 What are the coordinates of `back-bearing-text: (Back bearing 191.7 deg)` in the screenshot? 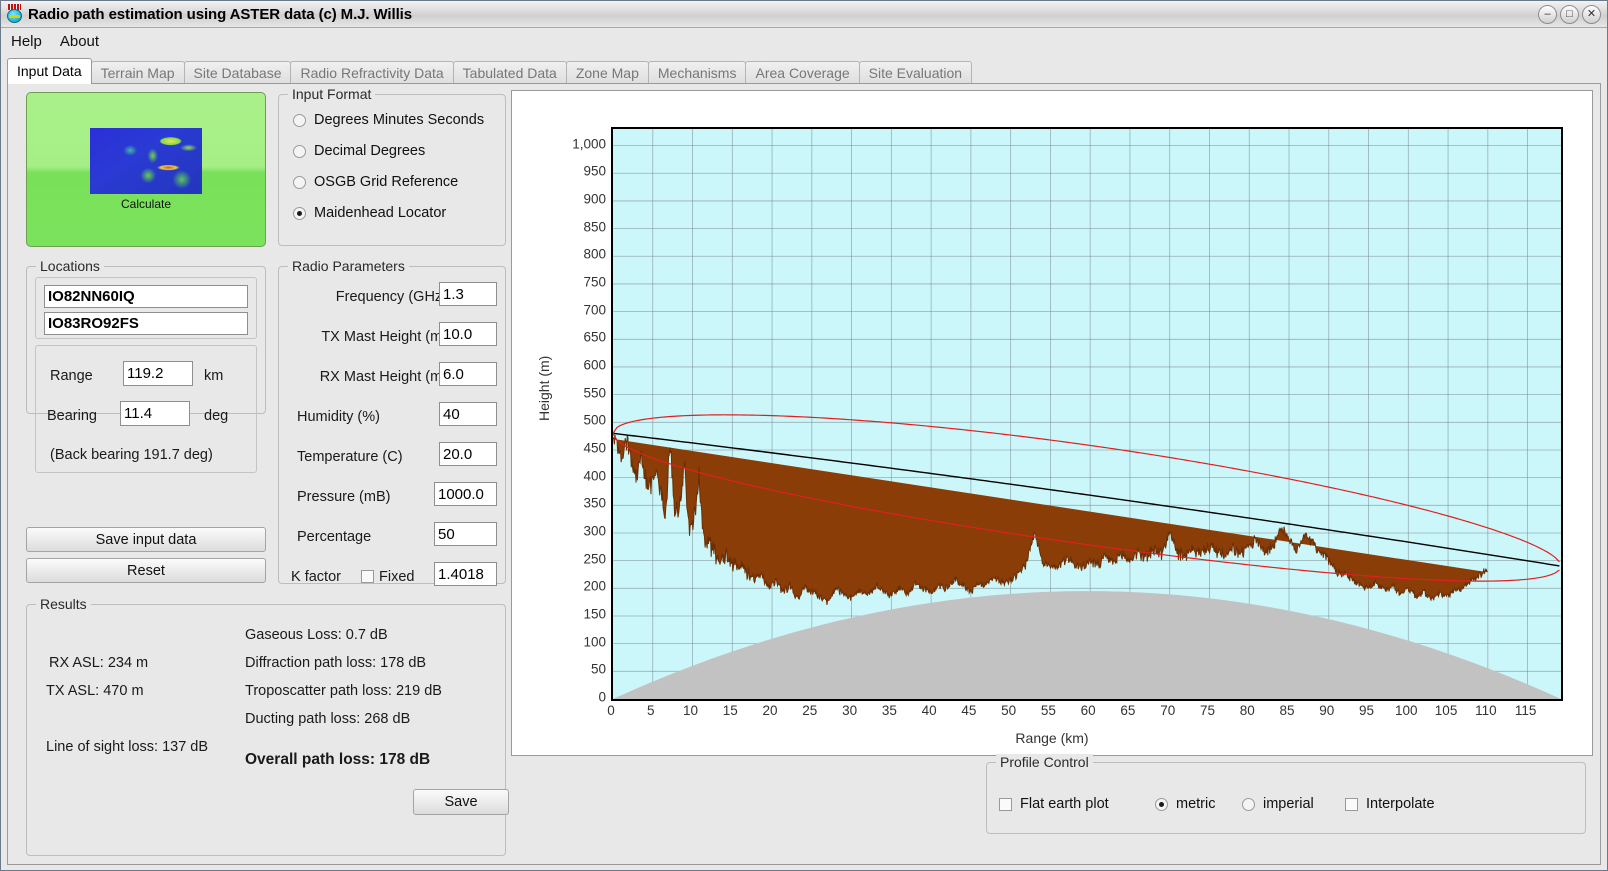 It's located at (131, 455).